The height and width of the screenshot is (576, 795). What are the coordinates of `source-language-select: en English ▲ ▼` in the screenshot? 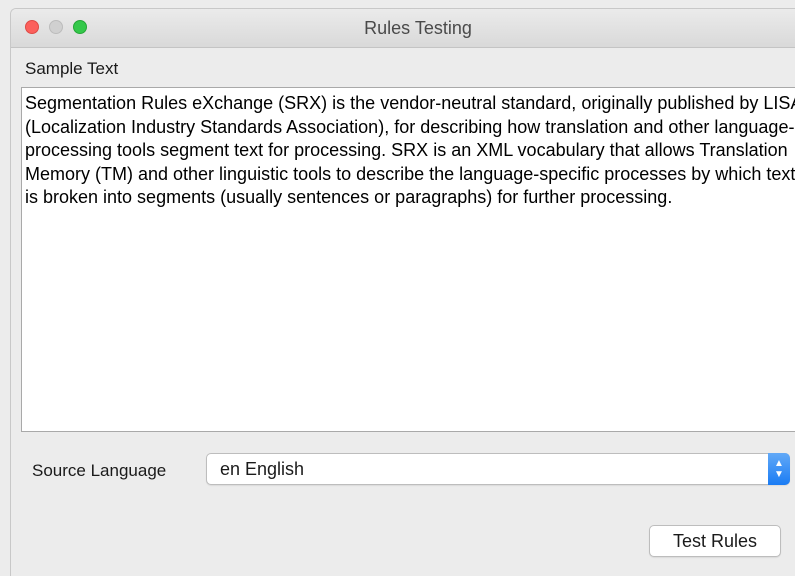 It's located at (498, 469).